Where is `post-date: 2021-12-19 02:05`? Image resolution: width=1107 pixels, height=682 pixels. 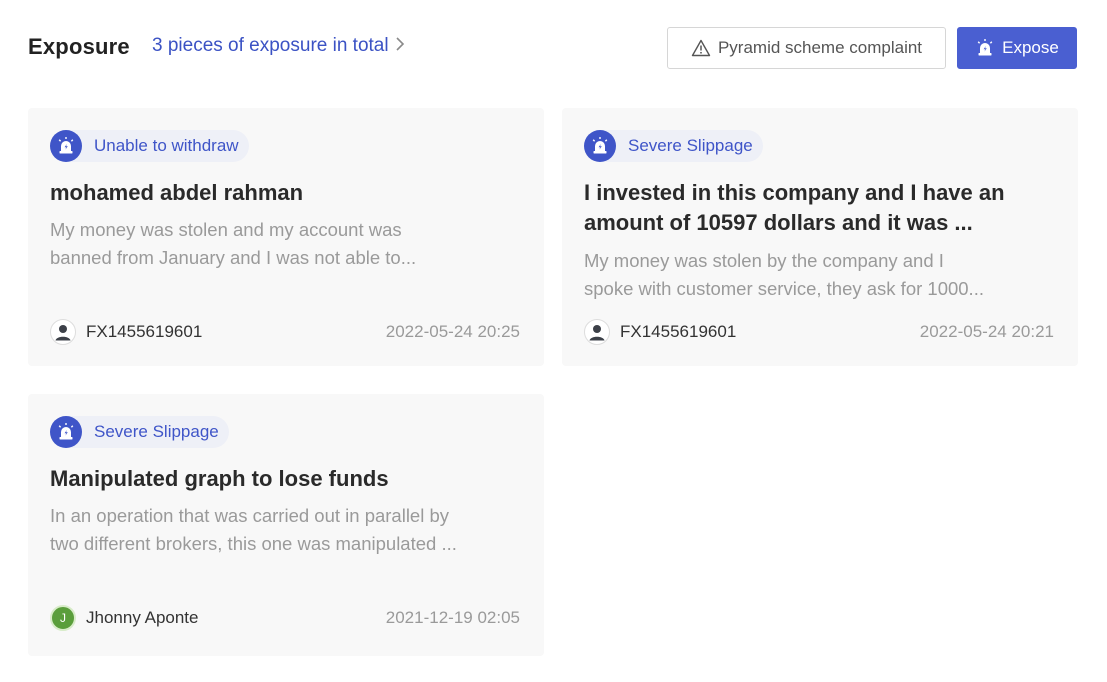 post-date: 2021-12-19 02:05 is located at coordinates (452, 617).